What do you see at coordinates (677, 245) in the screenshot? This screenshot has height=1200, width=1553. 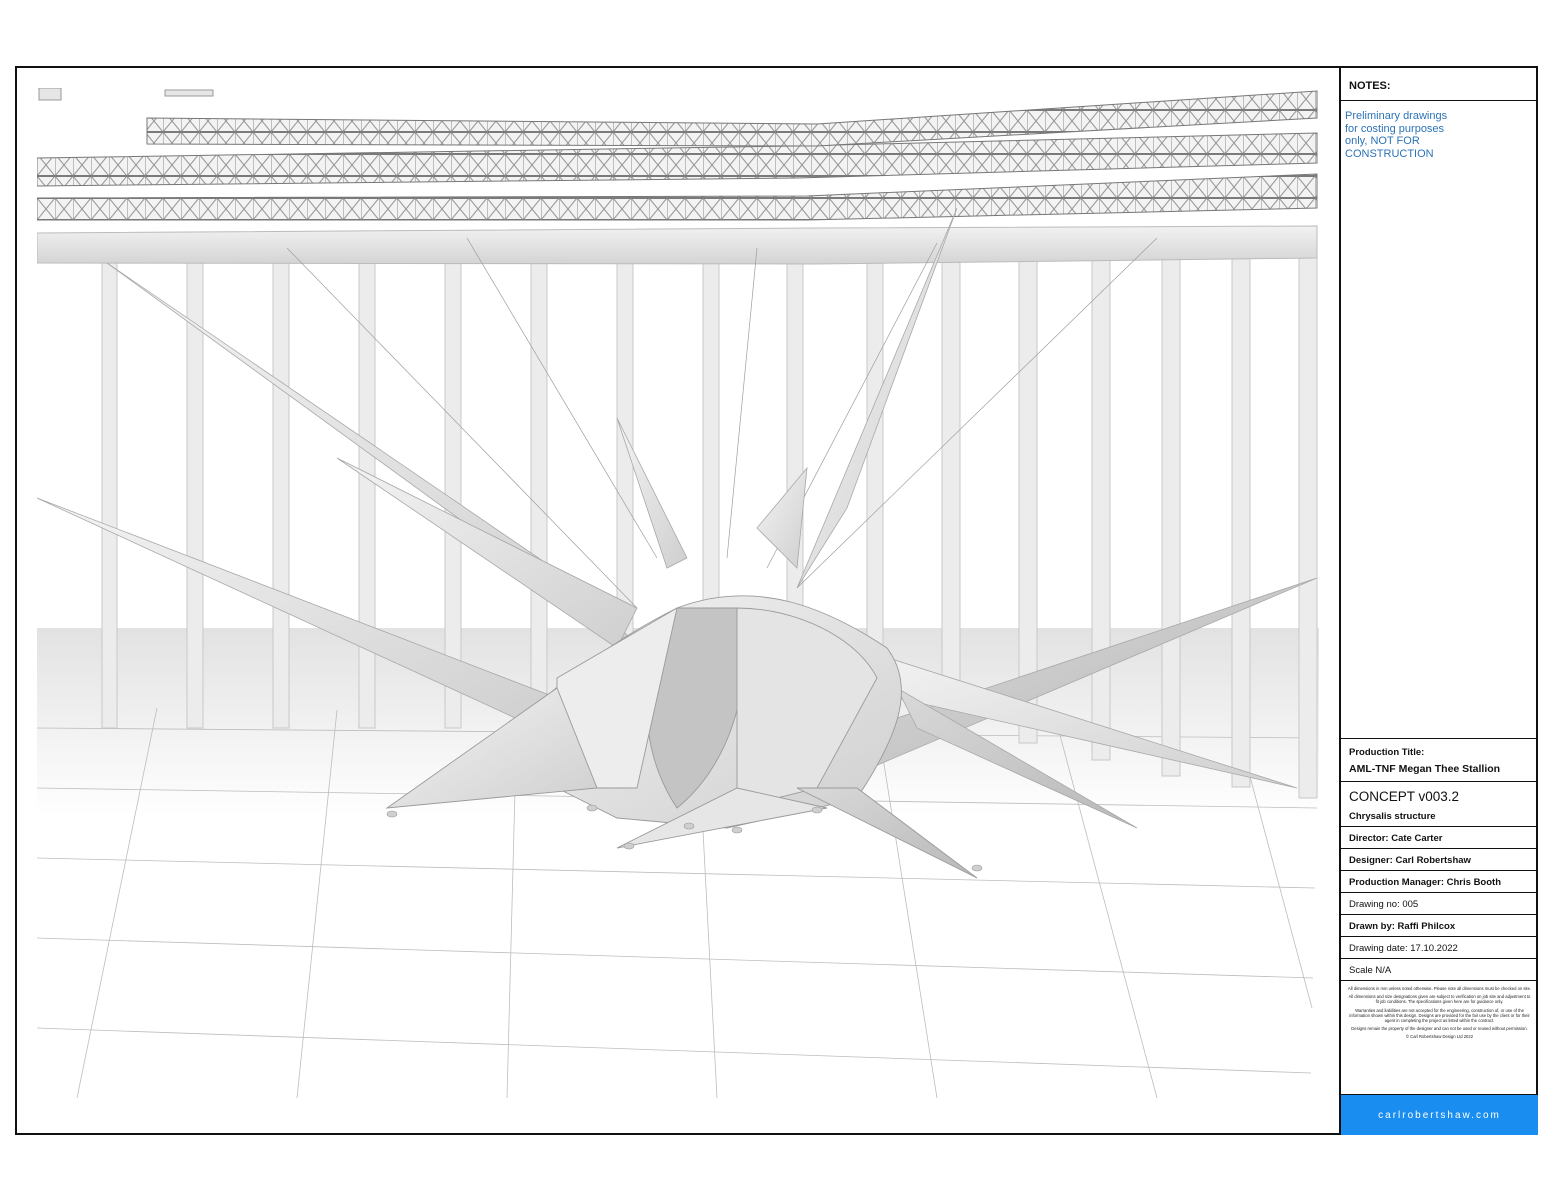 I see `header-beam` at bounding box center [677, 245].